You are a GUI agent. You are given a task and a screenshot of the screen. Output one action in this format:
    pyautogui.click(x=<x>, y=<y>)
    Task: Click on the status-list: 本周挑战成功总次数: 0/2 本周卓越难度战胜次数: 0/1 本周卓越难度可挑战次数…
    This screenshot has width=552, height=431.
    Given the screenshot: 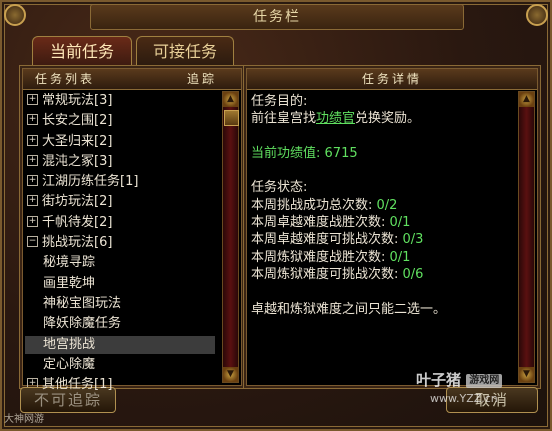 What is the action you would take?
    pyautogui.click(x=382, y=240)
    